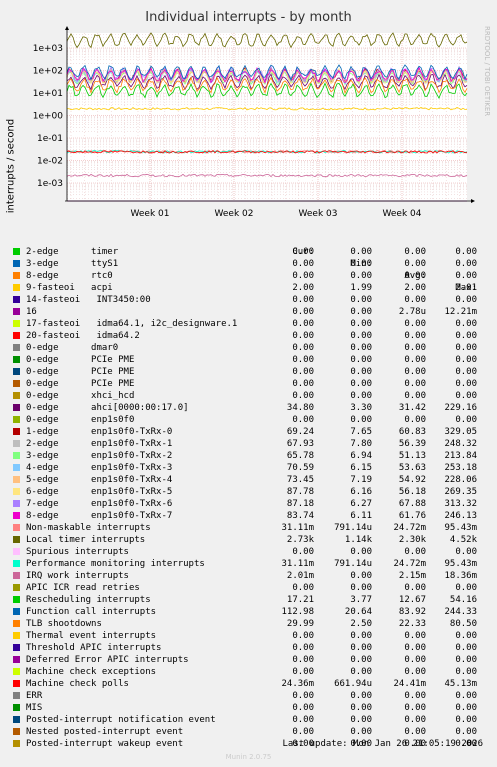 The width and height of the screenshot is (497, 767). I want to click on legend-row: 8-edge rtc0 0.00 0.00 0.00 0.00, so click(248, 276).